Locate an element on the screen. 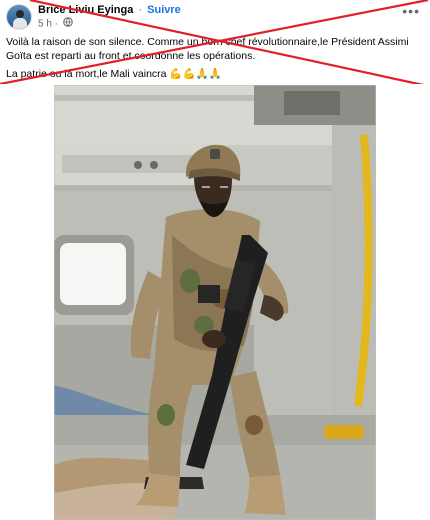 The height and width of the screenshot is (520, 430). more-options-icon: ••• is located at coordinates (411, 11).